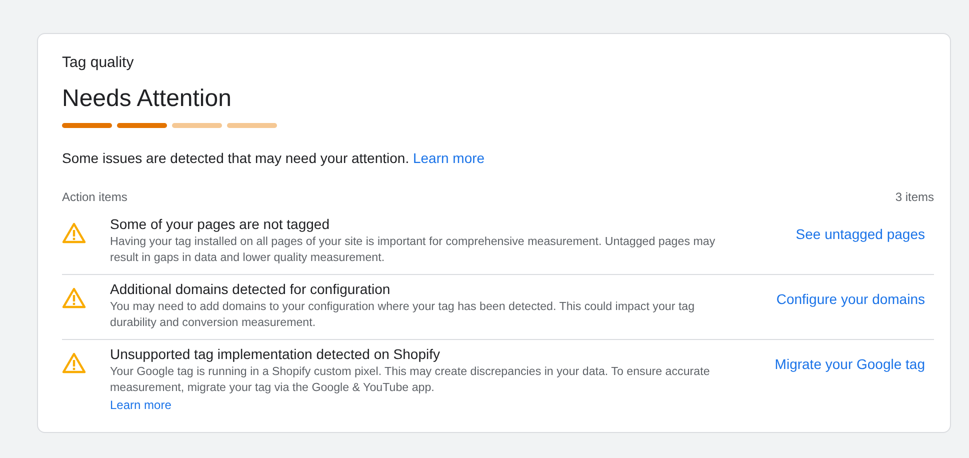  What do you see at coordinates (274, 158) in the screenshot?
I see `summary-text: Some issues are detected that may need your attention. Learn more` at bounding box center [274, 158].